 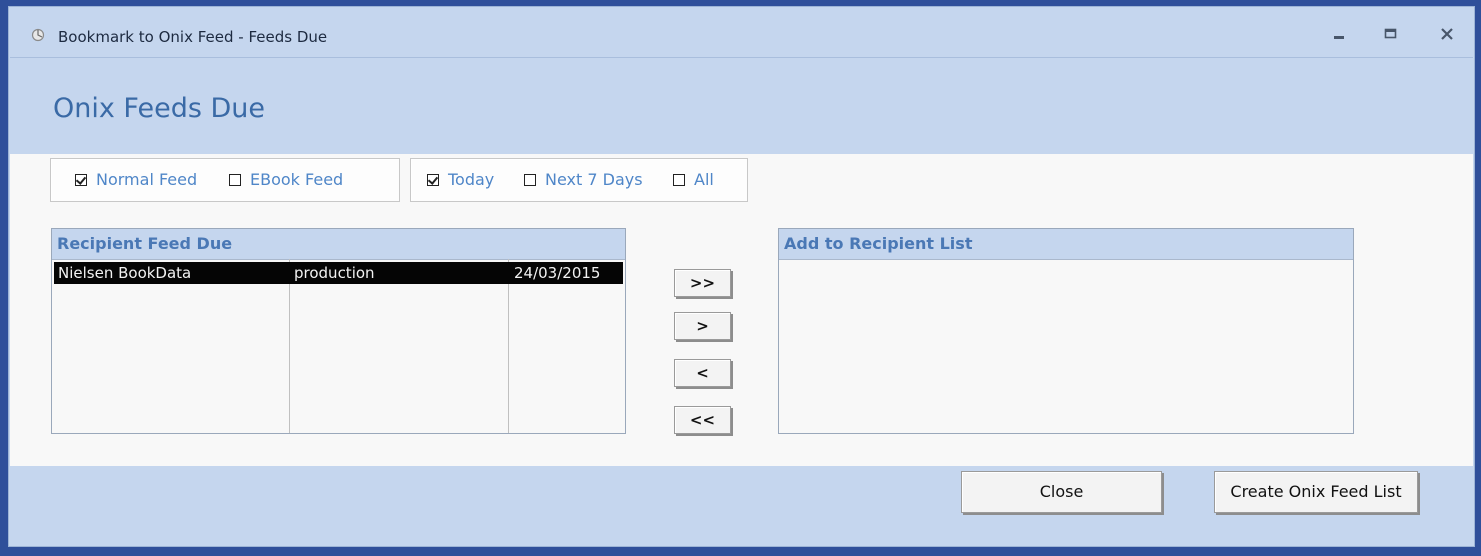 I want to click on normal-feed-checkbox: Normal Feed, so click(x=136, y=179).